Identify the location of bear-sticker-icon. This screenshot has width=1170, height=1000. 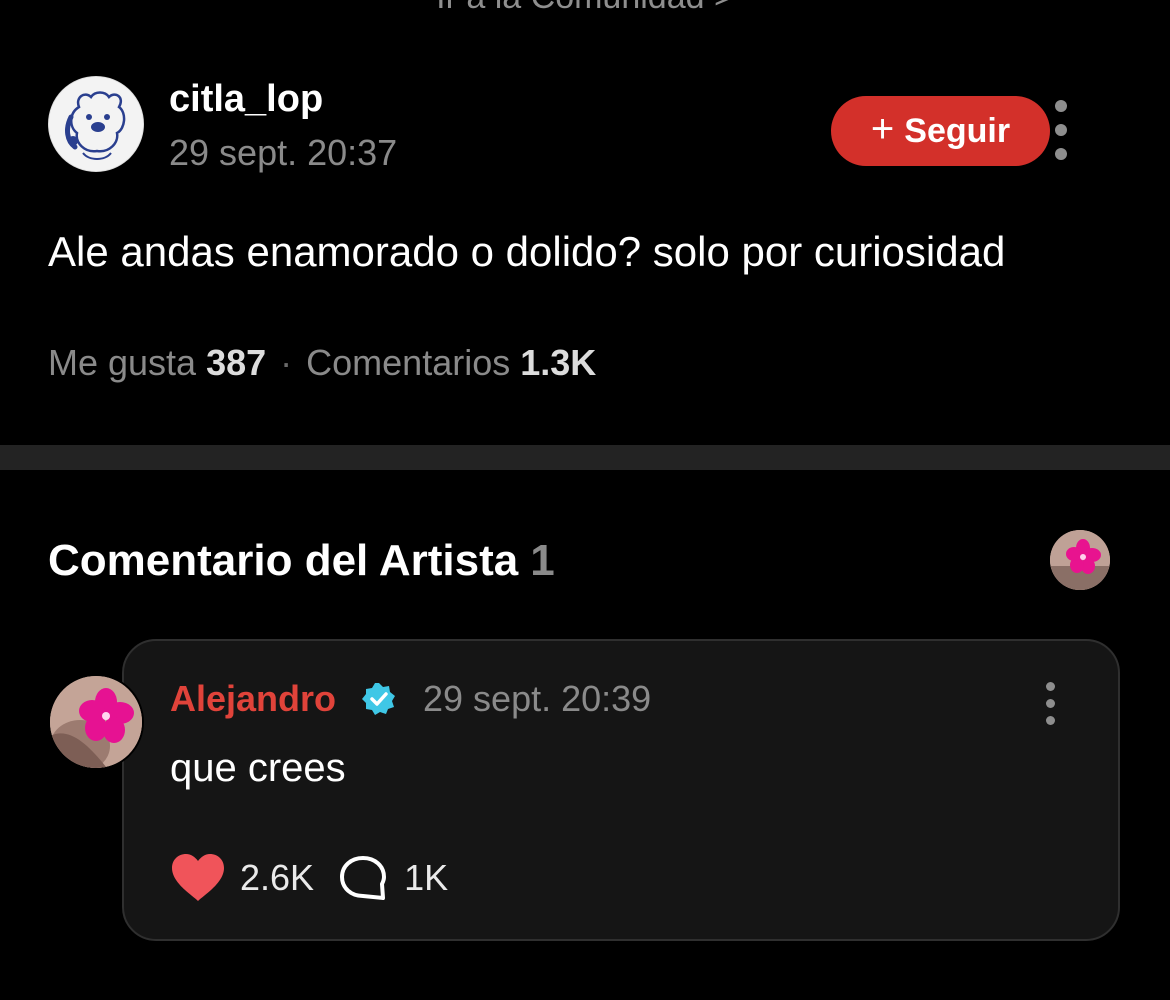
(96, 124).